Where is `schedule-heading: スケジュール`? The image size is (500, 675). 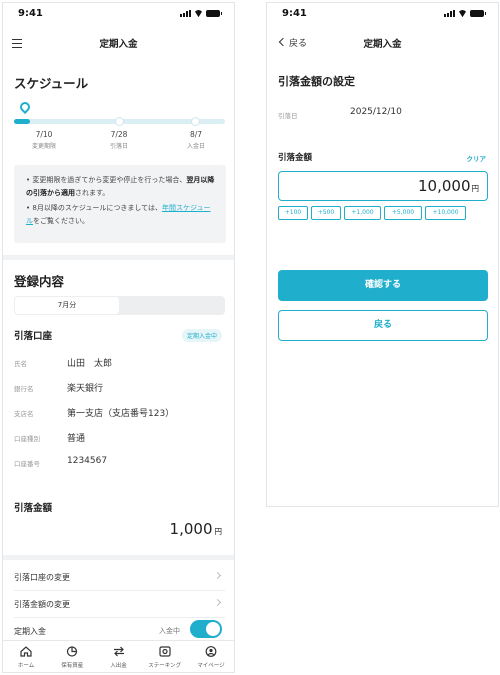
schedule-heading: スケジュール is located at coordinates (51, 83).